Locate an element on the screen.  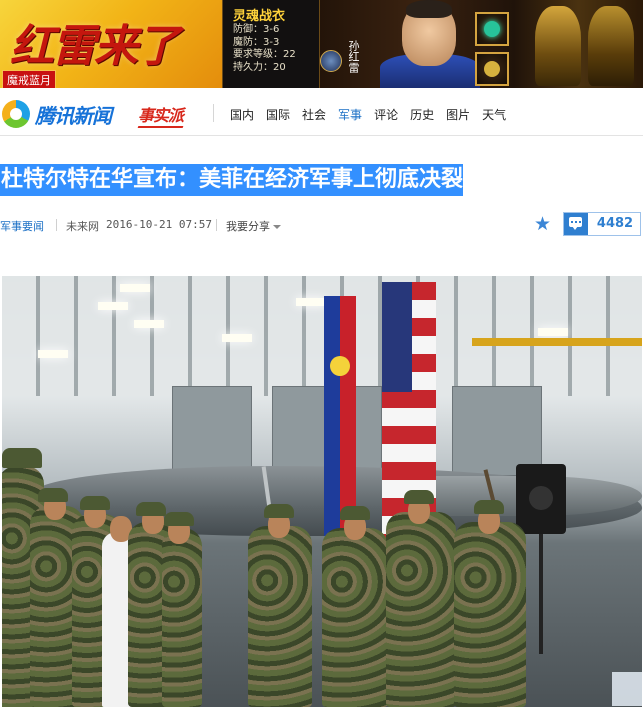
article-source: 未来网 is located at coordinates (82, 226).